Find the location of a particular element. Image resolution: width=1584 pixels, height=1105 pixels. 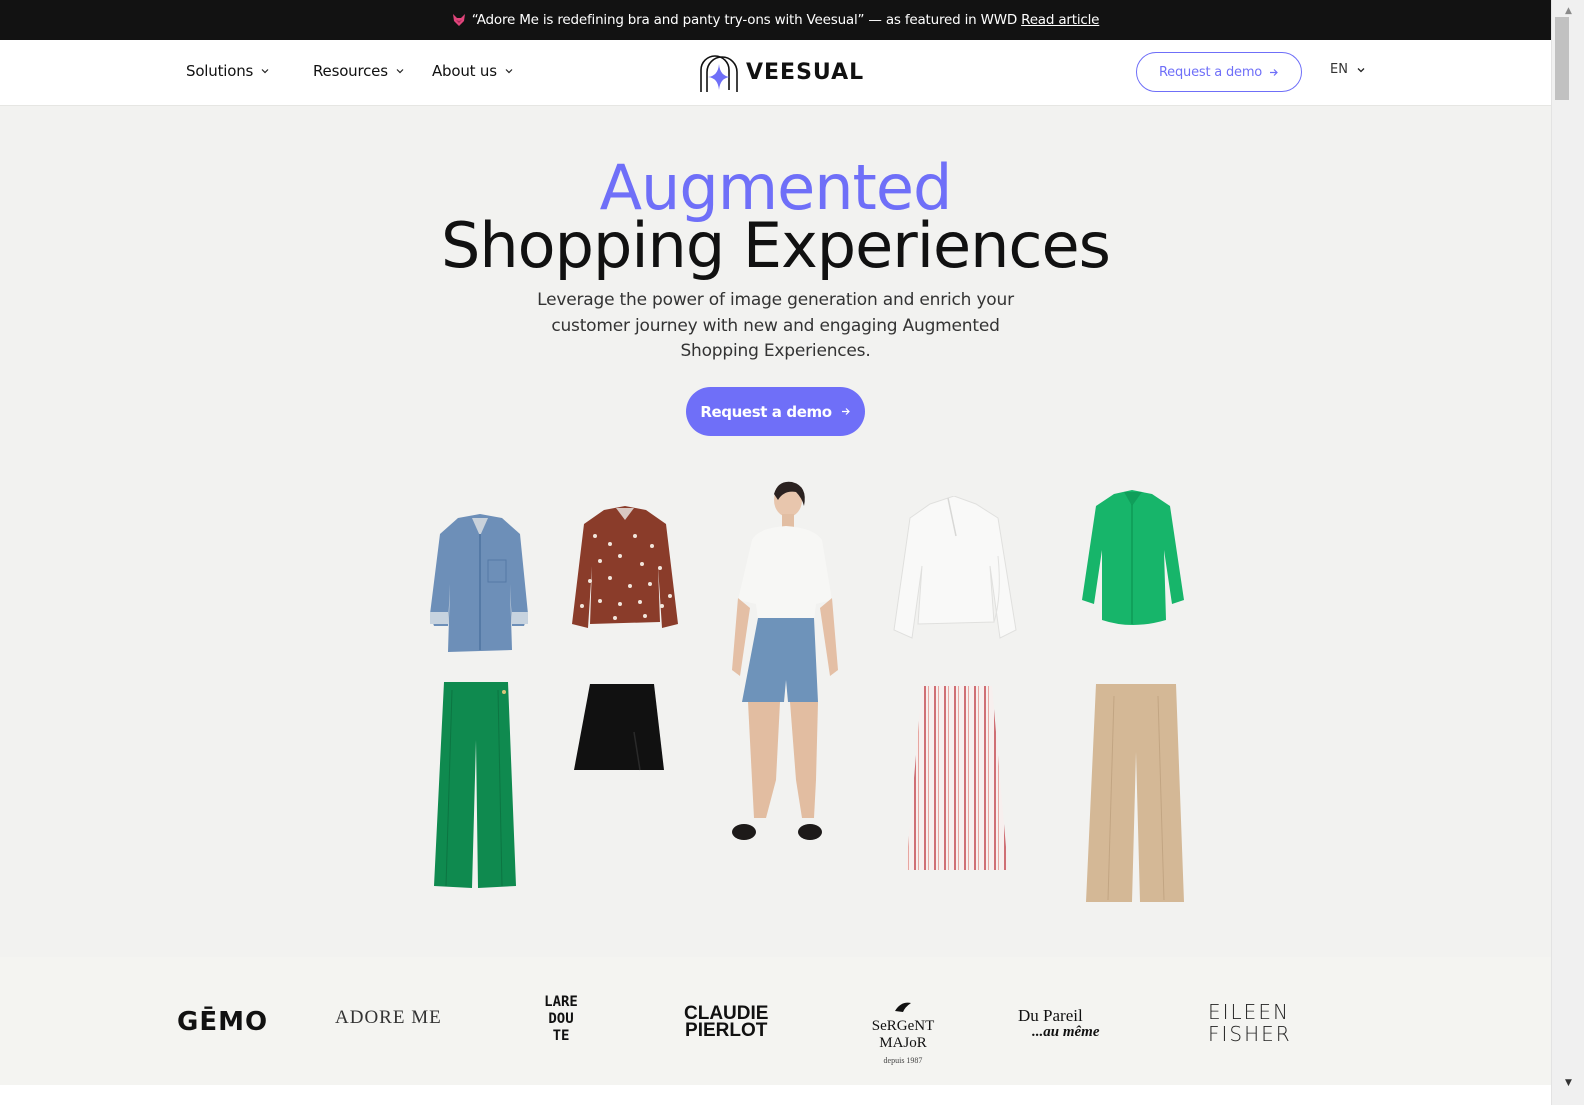

polka-dot-blouse-image is located at coordinates (625, 569).